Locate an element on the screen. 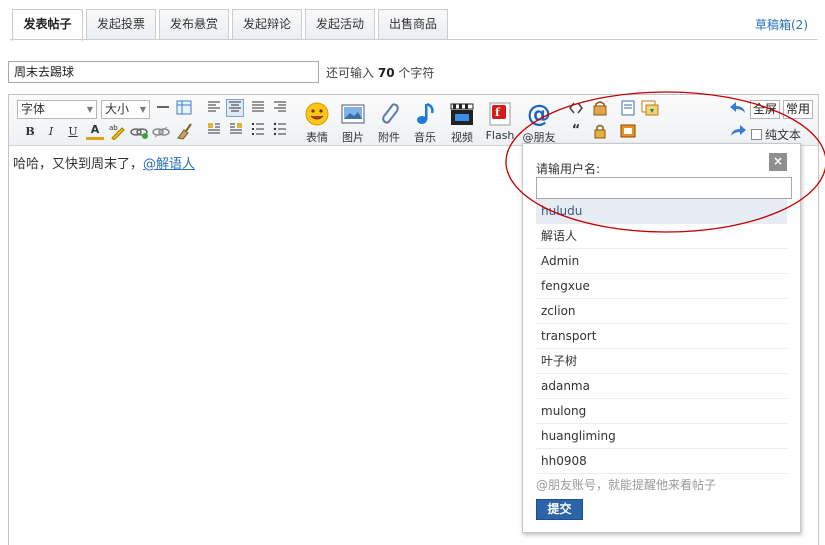 The width and height of the screenshot is (825, 545). remaining-chars: 还可输入 70 个字符 is located at coordinates (380, 72).